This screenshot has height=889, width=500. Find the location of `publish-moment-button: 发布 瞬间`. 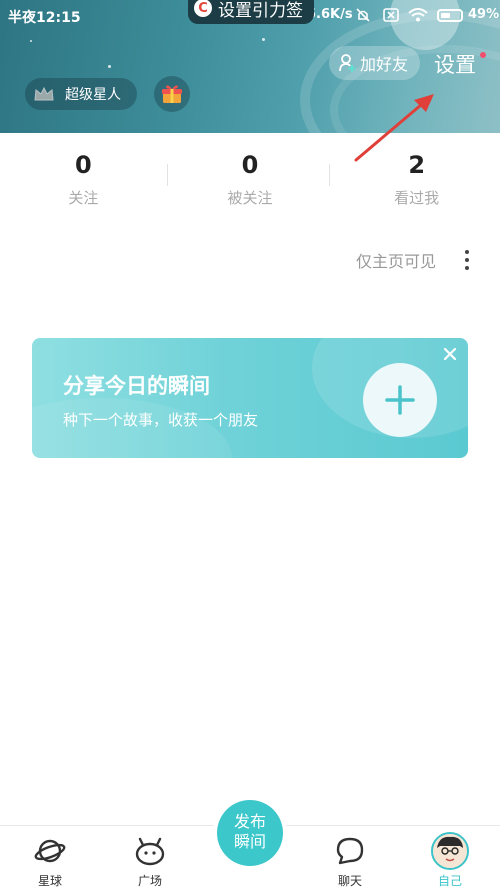

publish-moment-button: 发布 瞬间 is located at coordinates (250, 833).